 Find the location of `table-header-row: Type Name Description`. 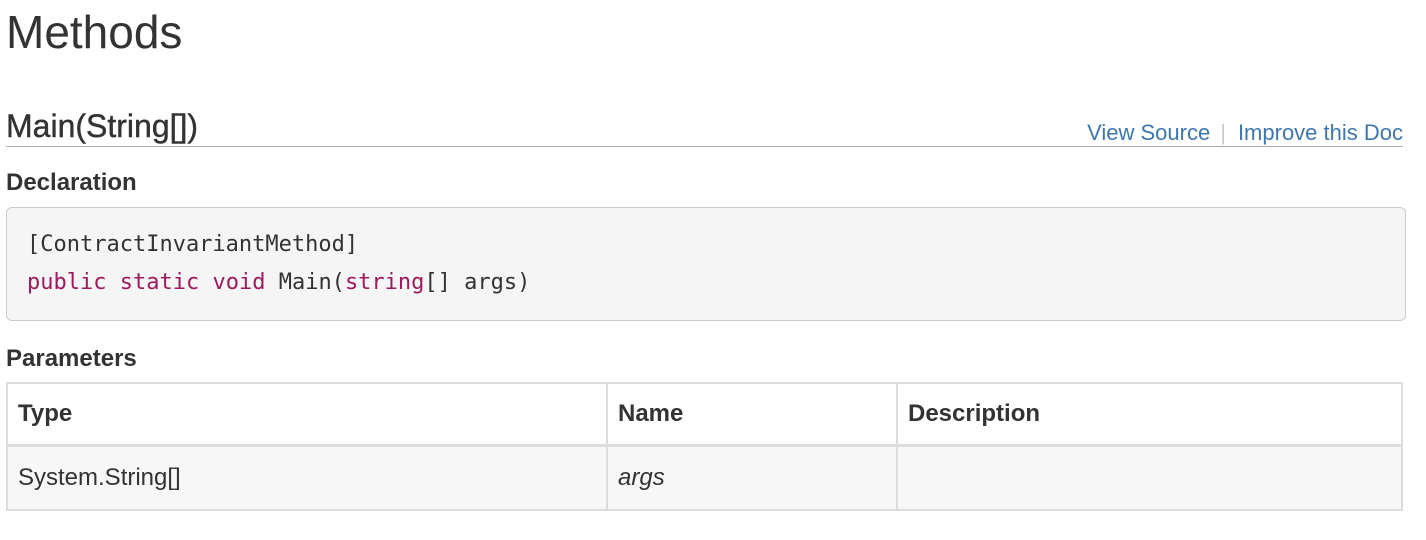

table-header-row: Type Name Description is located at coordinates (704, 414).